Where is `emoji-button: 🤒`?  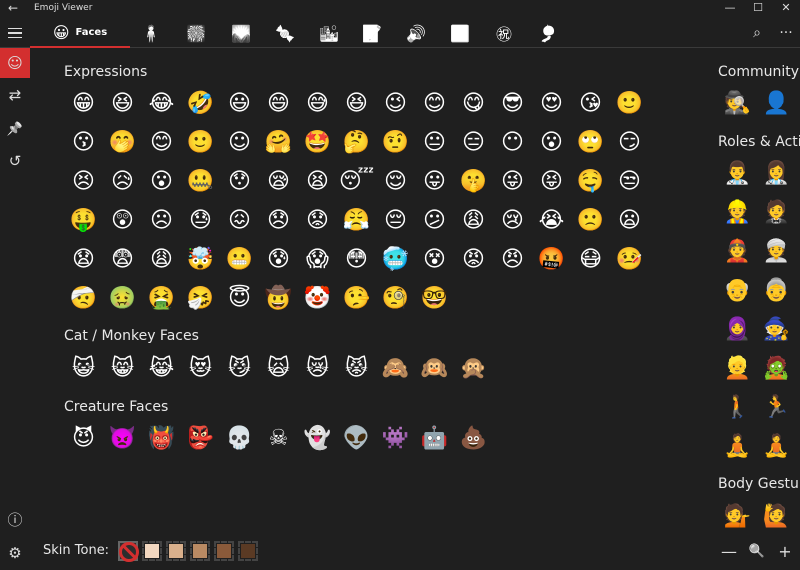 emoji-button: 🤒 is located at coordinates (629, 259).